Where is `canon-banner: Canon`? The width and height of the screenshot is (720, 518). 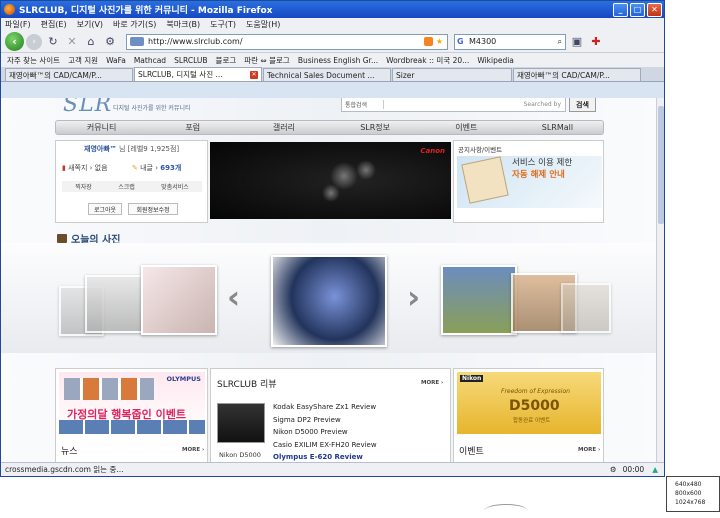 canon-banner: Canon is located at coordinates (330, 180).